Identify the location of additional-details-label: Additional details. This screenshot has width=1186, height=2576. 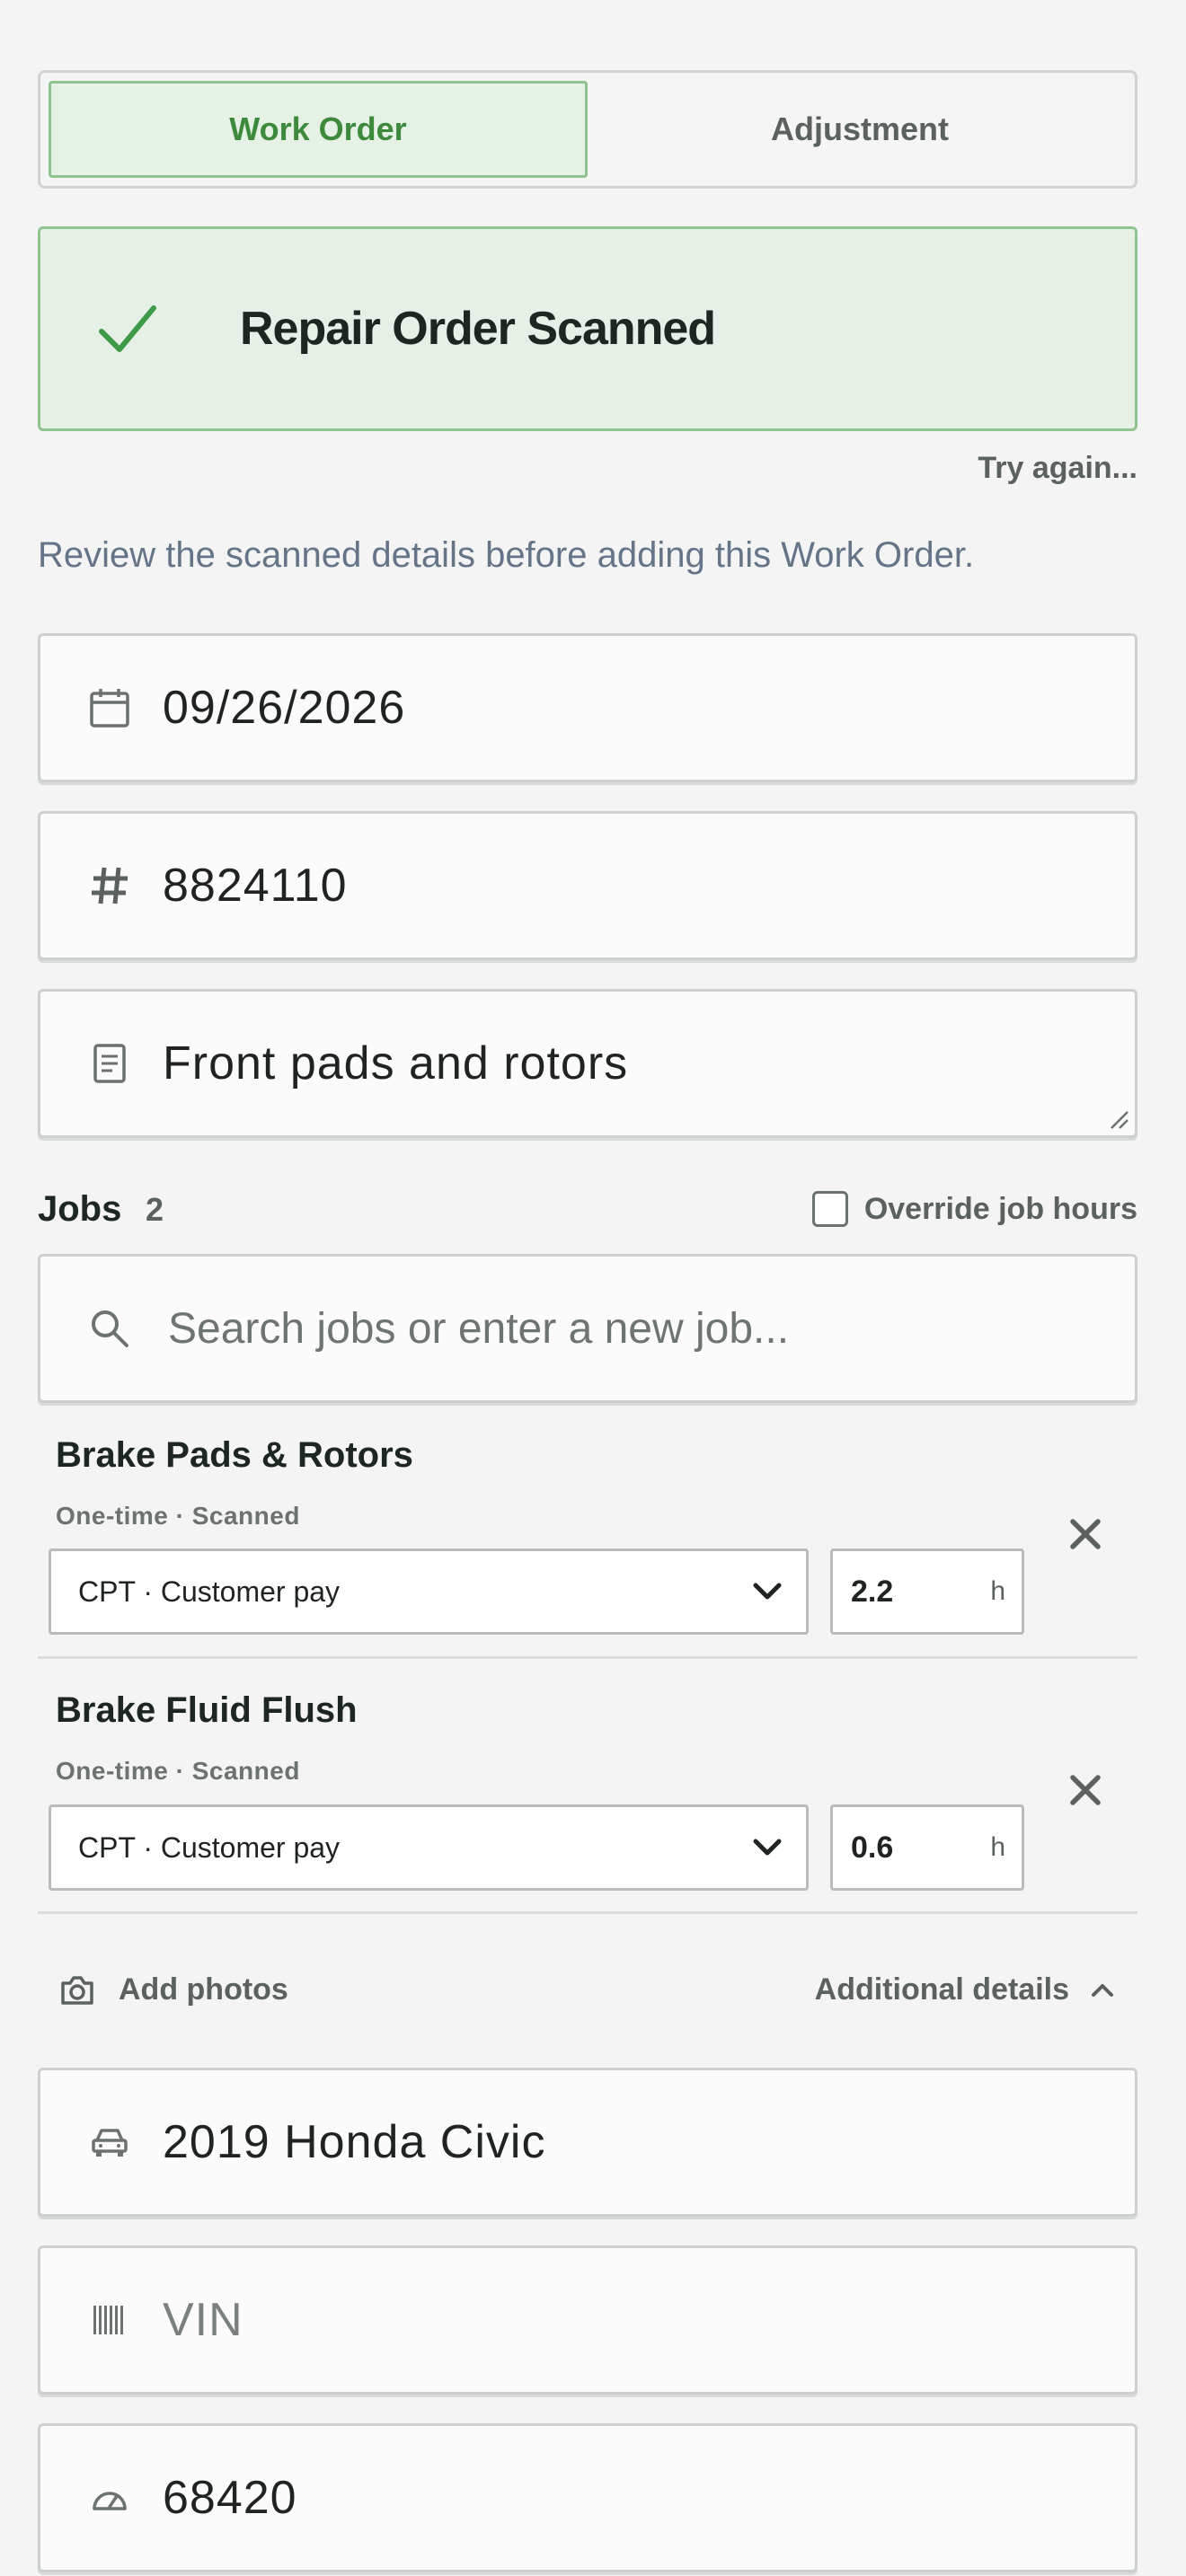
(942, 1989).